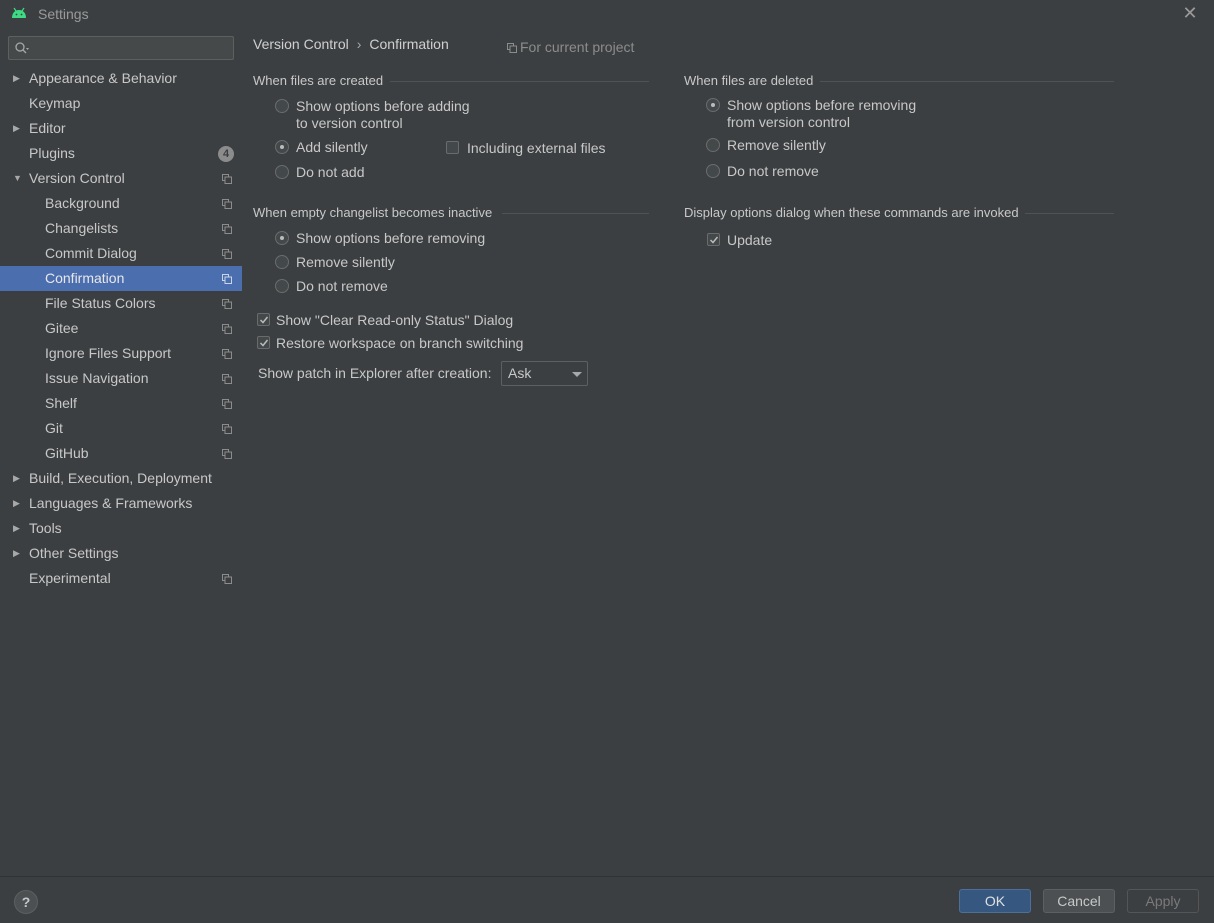 The width and height of the screenshot is (1214, 923). I want to click on title-bar: Settings ✕, so click(607, 14).